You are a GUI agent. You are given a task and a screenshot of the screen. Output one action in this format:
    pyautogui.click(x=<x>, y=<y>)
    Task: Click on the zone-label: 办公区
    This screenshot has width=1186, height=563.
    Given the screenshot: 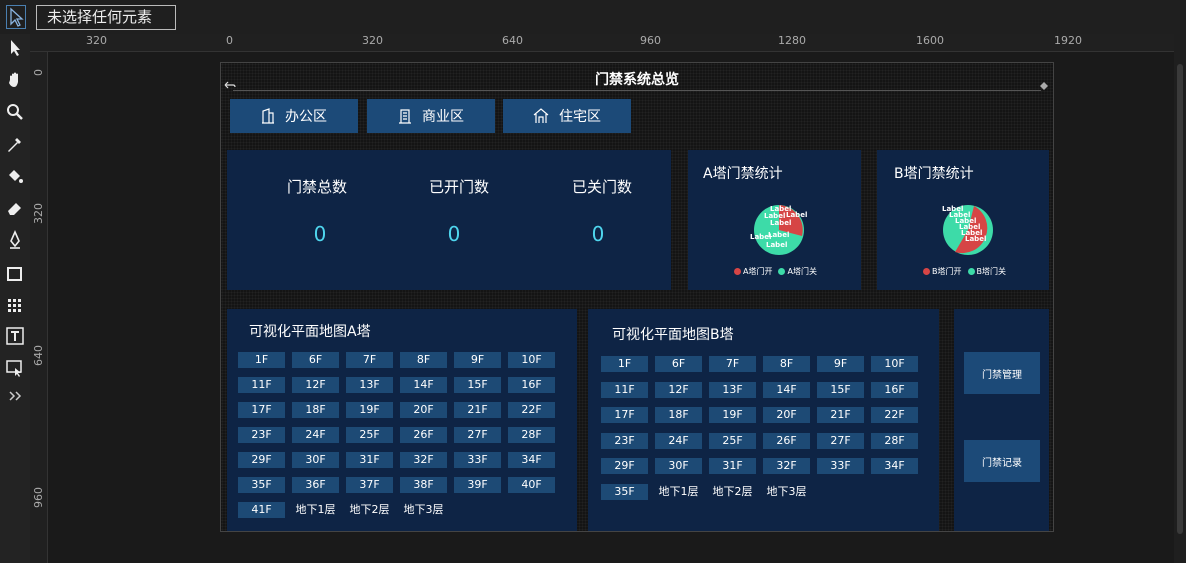 What is the action you would take?
    pyautogui.click(x=306, y=117)
    